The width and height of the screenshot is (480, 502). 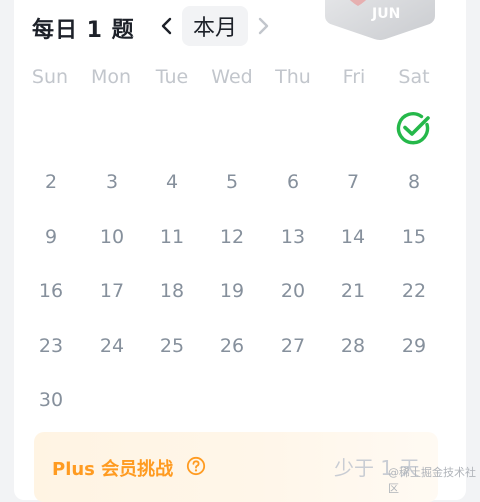 I want to click on day-cell: 23, so click(x=51, y=346).